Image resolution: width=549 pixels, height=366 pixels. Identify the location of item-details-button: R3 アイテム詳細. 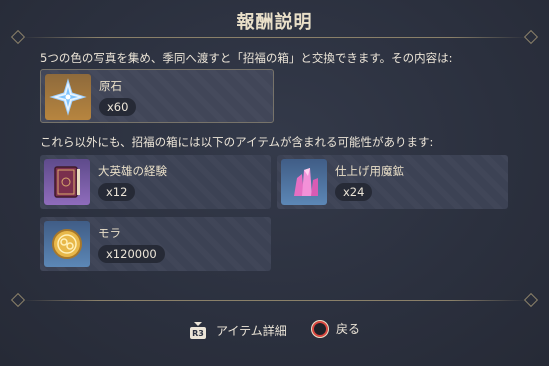
(237, 330).